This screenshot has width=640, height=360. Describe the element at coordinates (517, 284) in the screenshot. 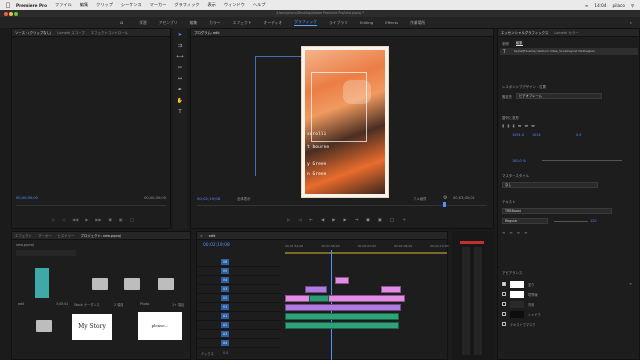

I see `fill-color-swatch` at that location.